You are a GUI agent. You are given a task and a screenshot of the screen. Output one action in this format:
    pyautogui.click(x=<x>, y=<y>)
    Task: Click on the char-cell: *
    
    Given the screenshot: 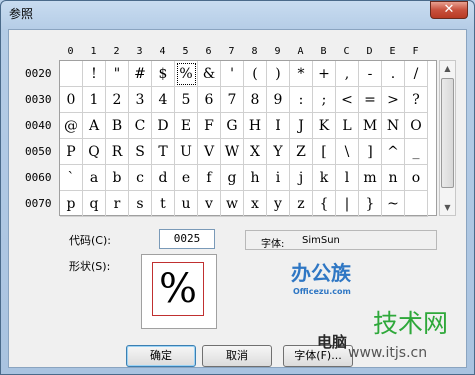 What is the action you would take?
    pyautogui.click(x=301, y=74)
    